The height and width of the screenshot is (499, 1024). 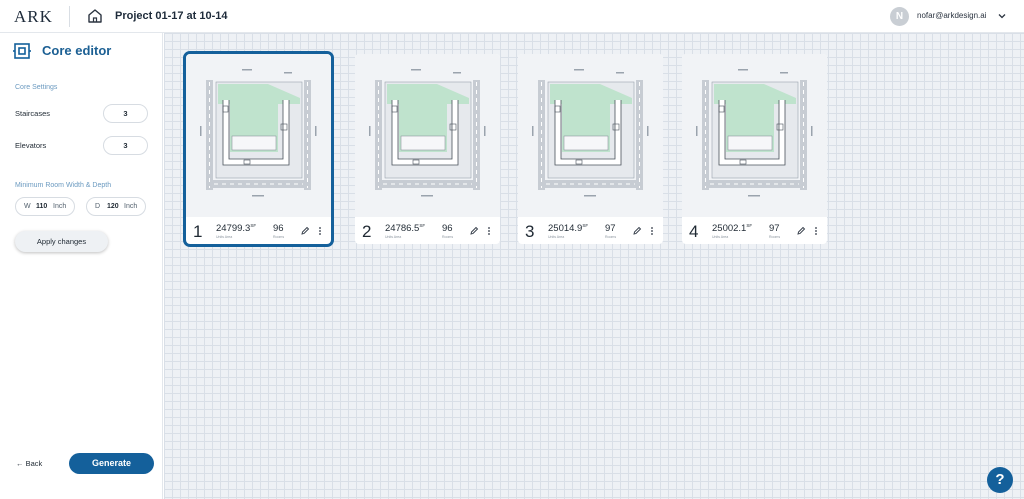 I want to click on area-number: 25002.1, so click(x=729, y=228).